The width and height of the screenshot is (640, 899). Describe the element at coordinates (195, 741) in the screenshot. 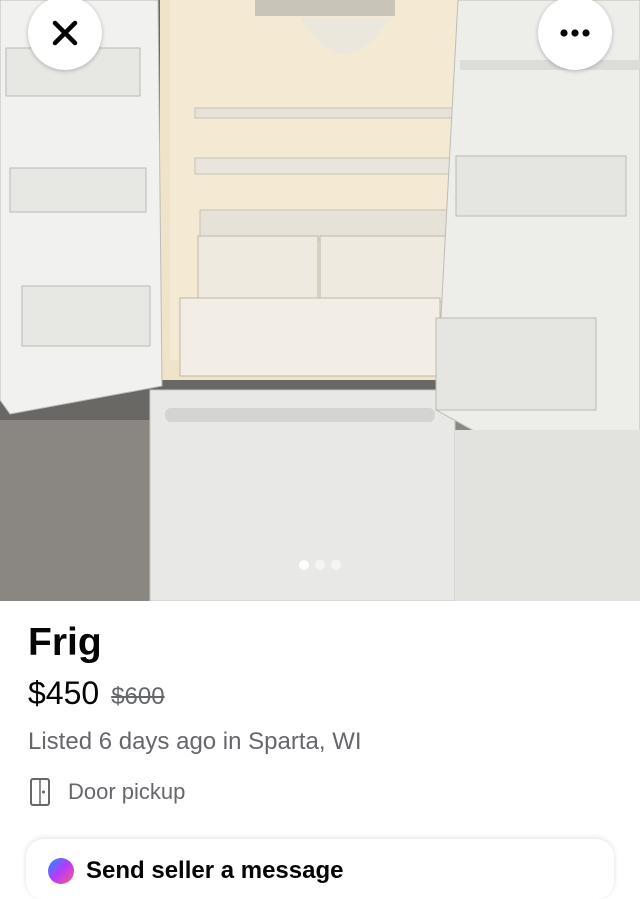

I see `listed-info: Listed 6 days ago in Sparta, WI` at that location.